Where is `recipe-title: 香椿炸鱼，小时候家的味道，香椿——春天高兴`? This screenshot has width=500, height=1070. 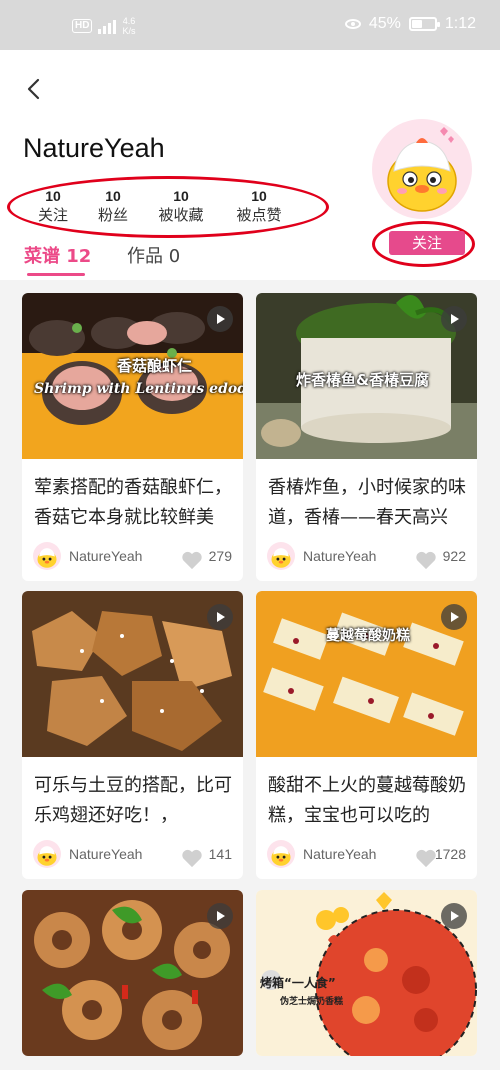 recipe-title: 香椿炸鱼，小时候家的味道，香椿——春天高兴 is located at coordinates (366, 496).